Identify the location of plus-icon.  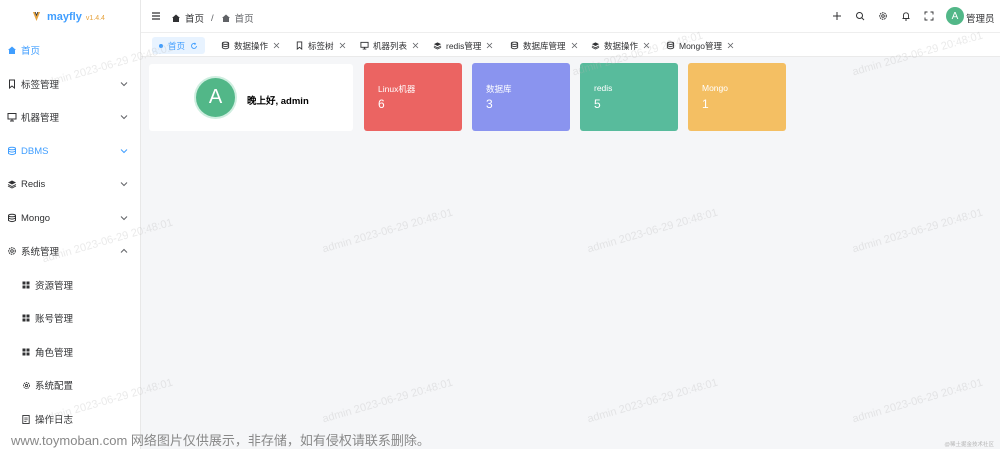
(837, 16).